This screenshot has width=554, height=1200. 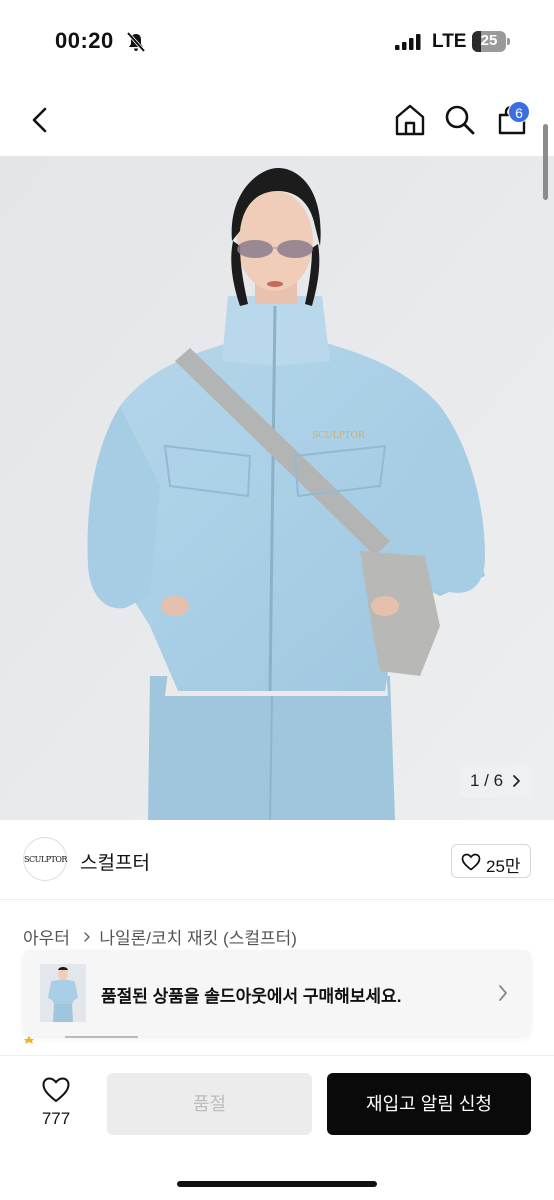 I want to click on partially-hidden-row, so click(x=81, y=1040).